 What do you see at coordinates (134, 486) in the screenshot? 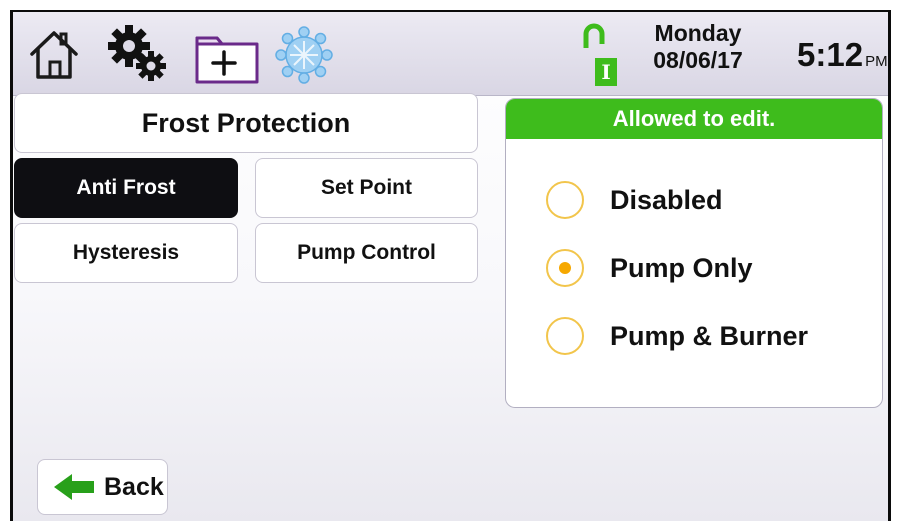
I see `back-button-label: Back` at bounding box center [134, 486].